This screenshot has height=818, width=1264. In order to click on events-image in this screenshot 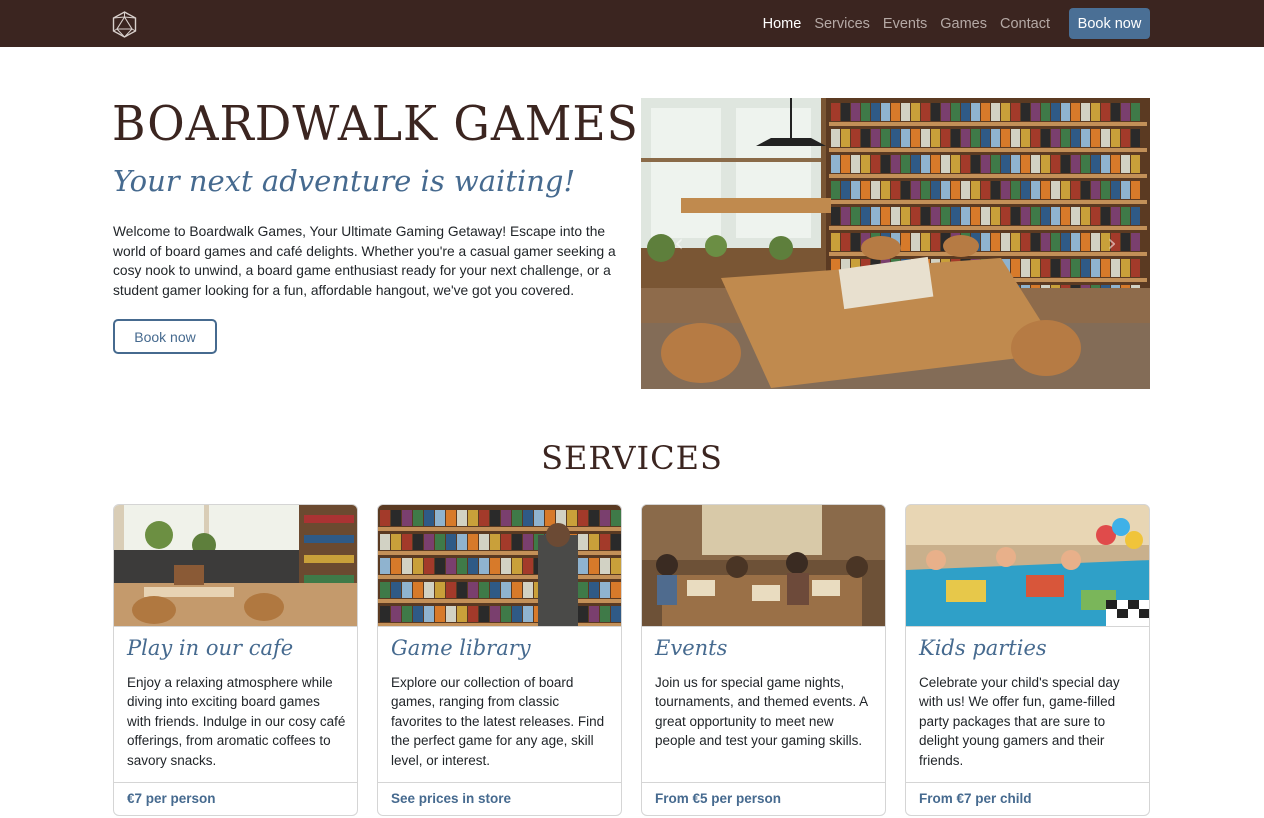, I will do `click(763, 566)`.